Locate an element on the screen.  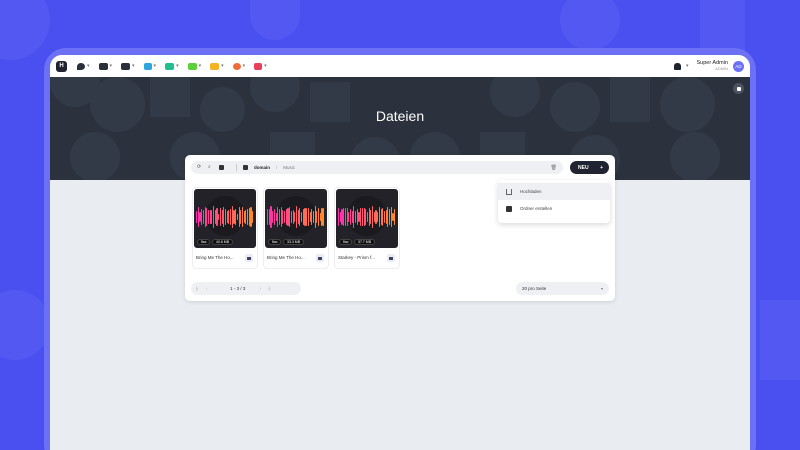
audio-thumbnail: flac 33.3 MB is located at coordinates (296, 218).